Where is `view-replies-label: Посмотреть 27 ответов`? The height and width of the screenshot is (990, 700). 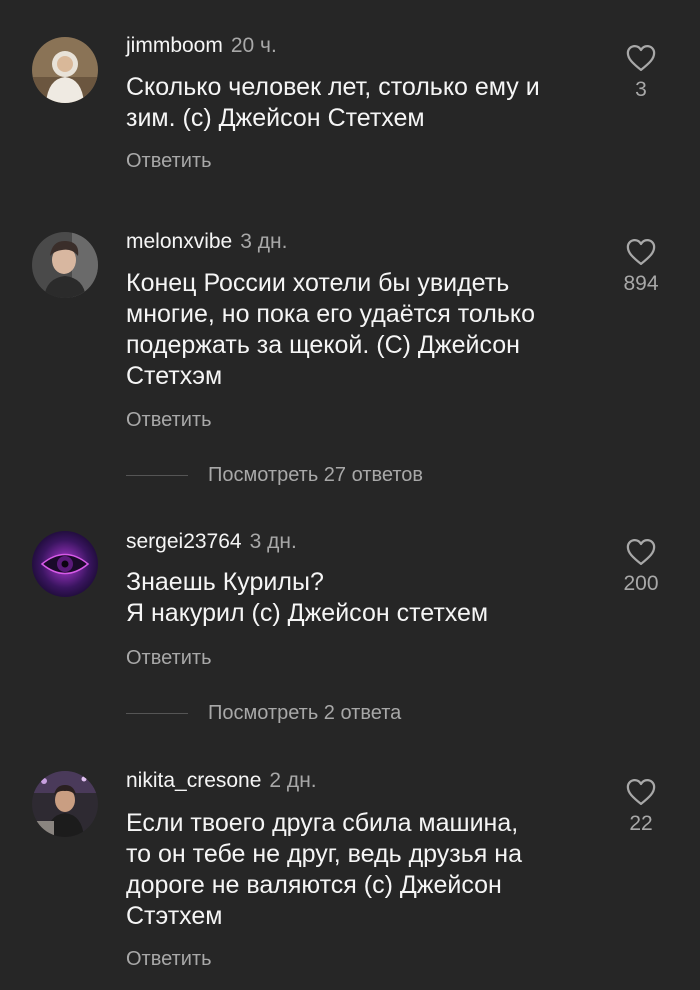
view-replies-label: Посмотреть 27 ответов is located at coordinates (315, 474).